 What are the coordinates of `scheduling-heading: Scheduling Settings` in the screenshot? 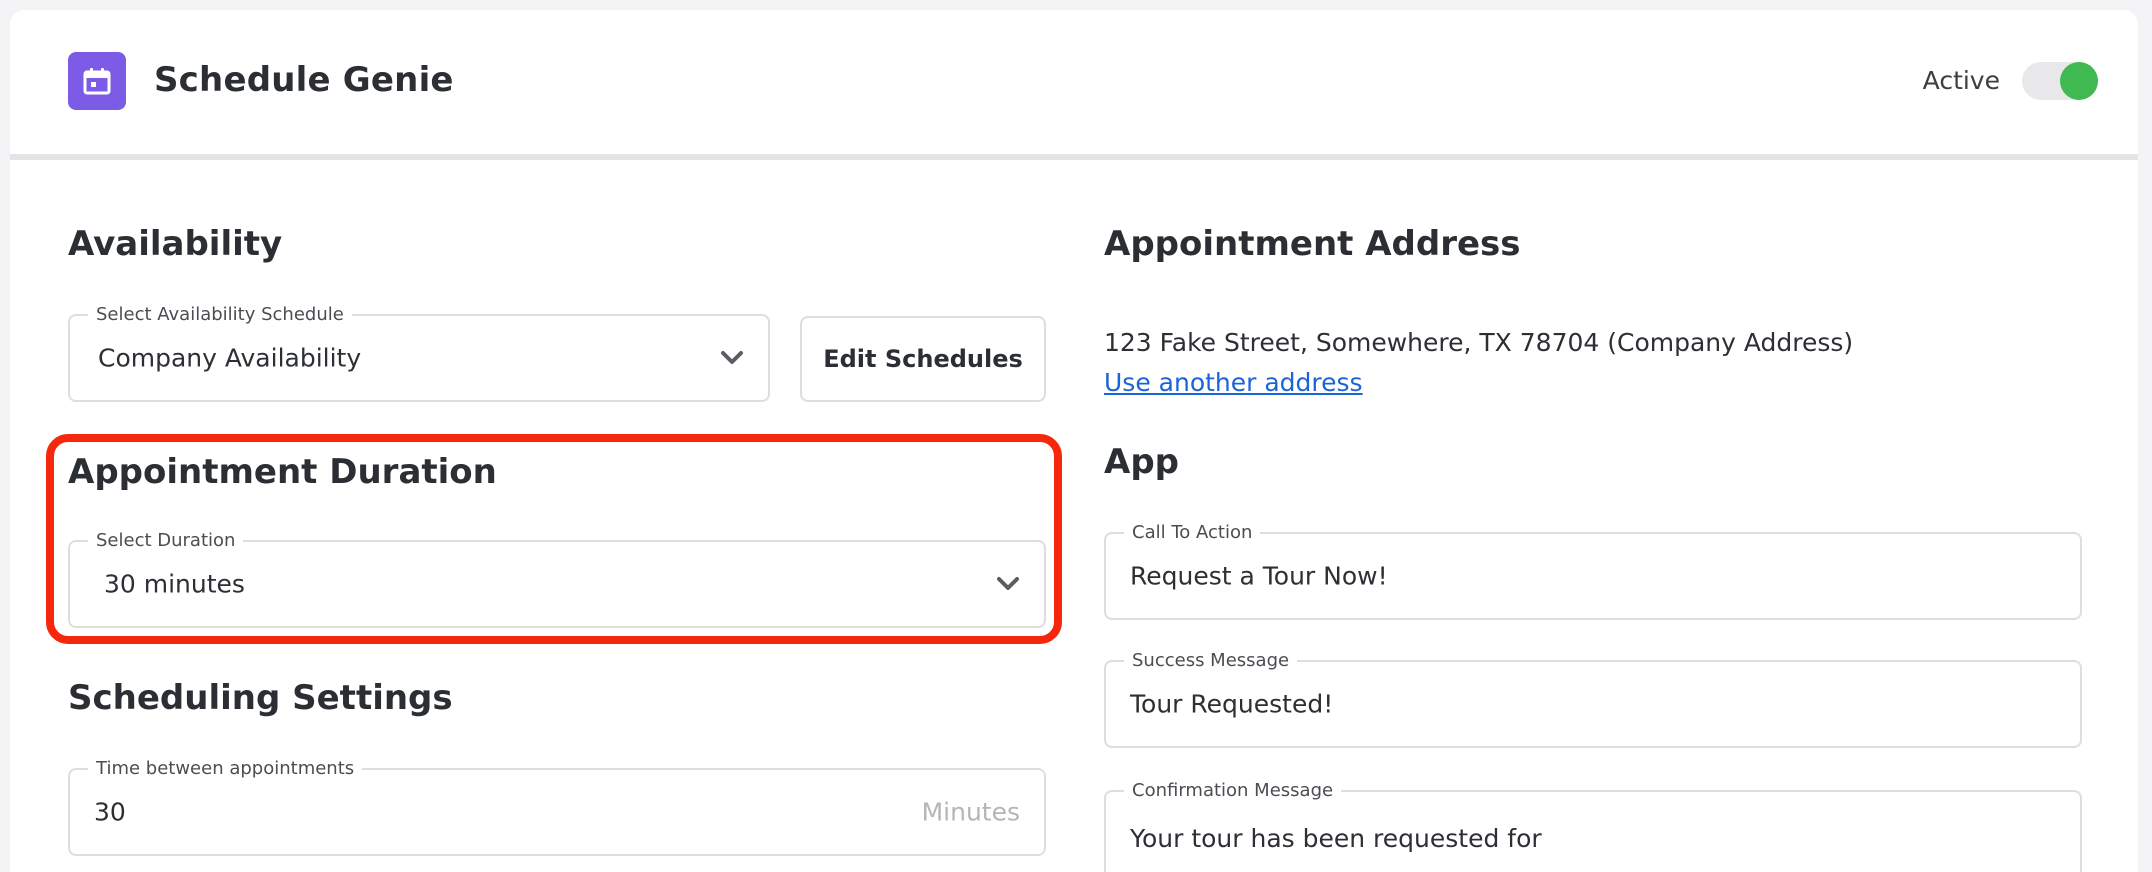 It's located at (260, 698).